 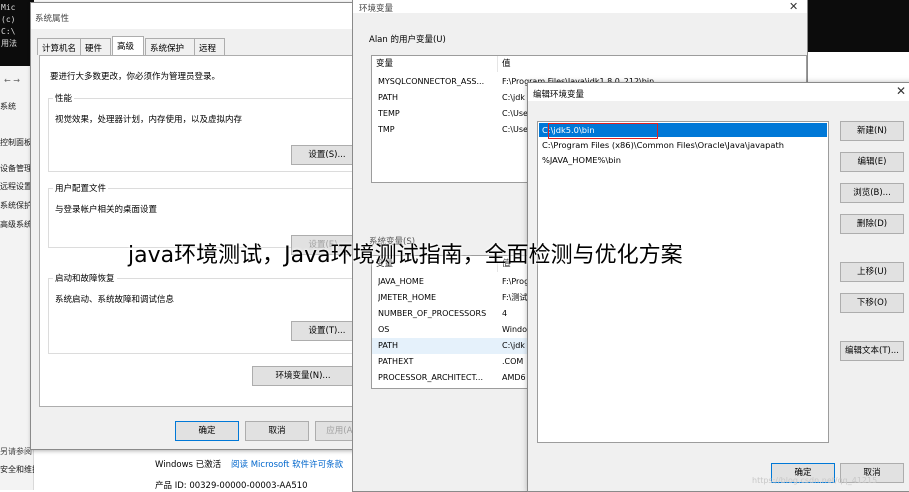 I want to click on cp-link-remote-settings: 远程设置, so click(x=17, y=186).